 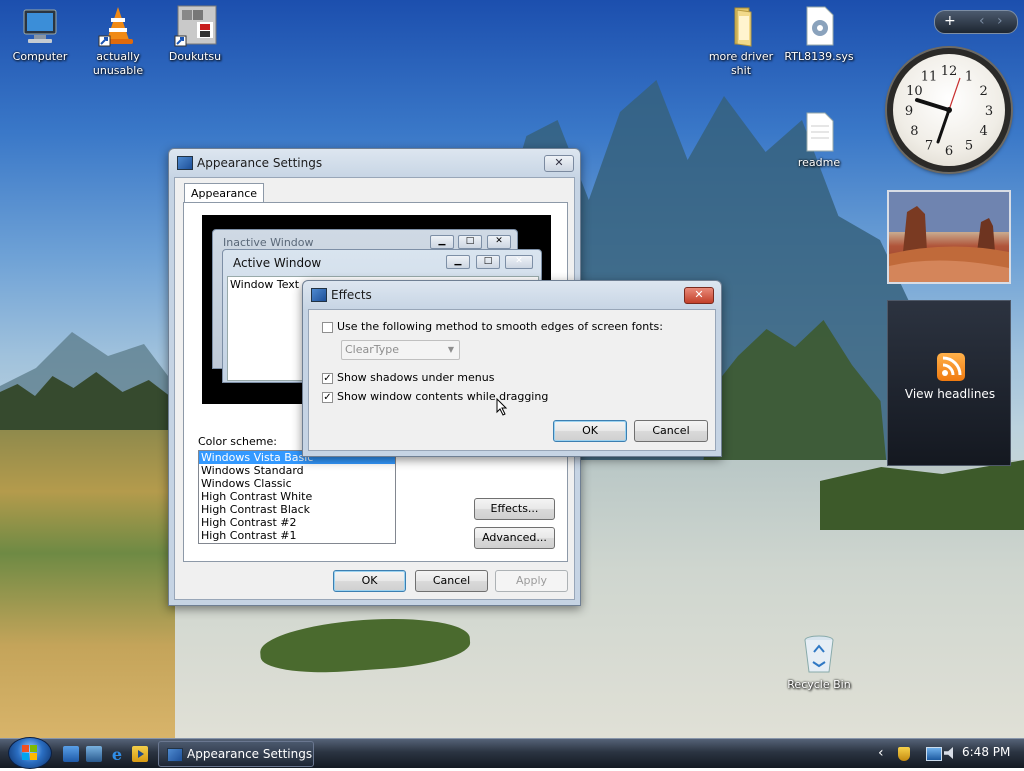 I want to click on system-file-icon, so click(x=819, y=26).